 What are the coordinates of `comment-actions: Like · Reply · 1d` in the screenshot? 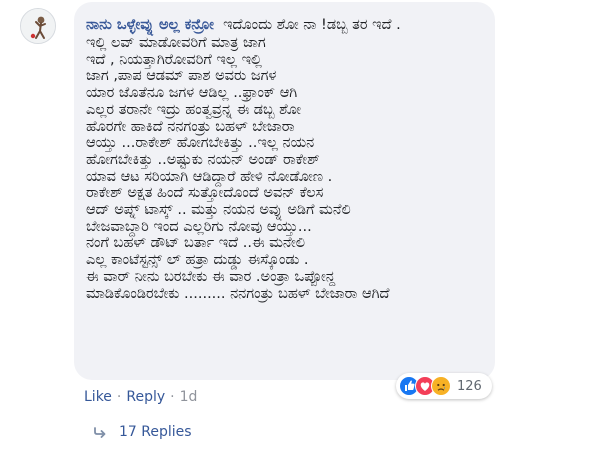 It's located at (140, 397).